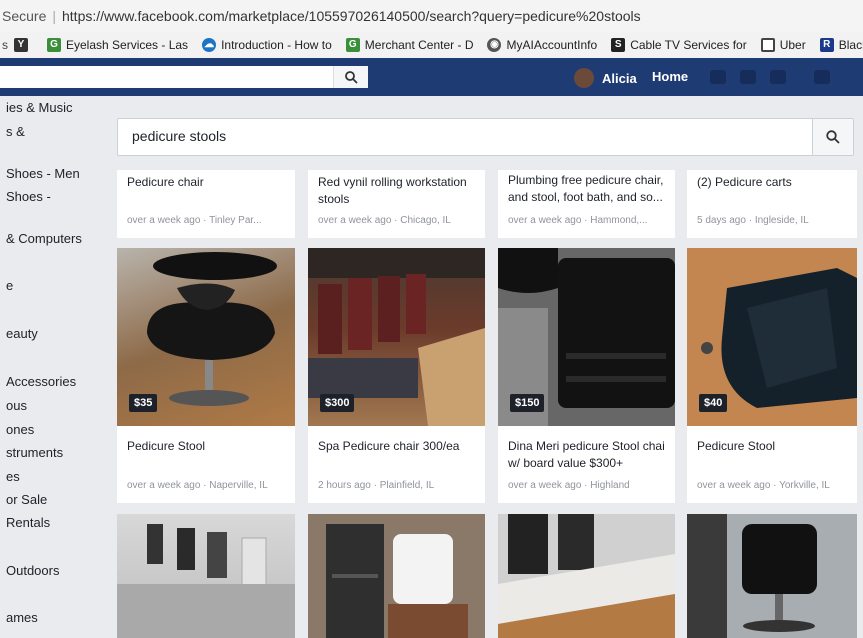 The image size is (863, 638). Describe the element at coordinates (772, 337) in the screenshot. I see `listing-photo: $40` at that location.